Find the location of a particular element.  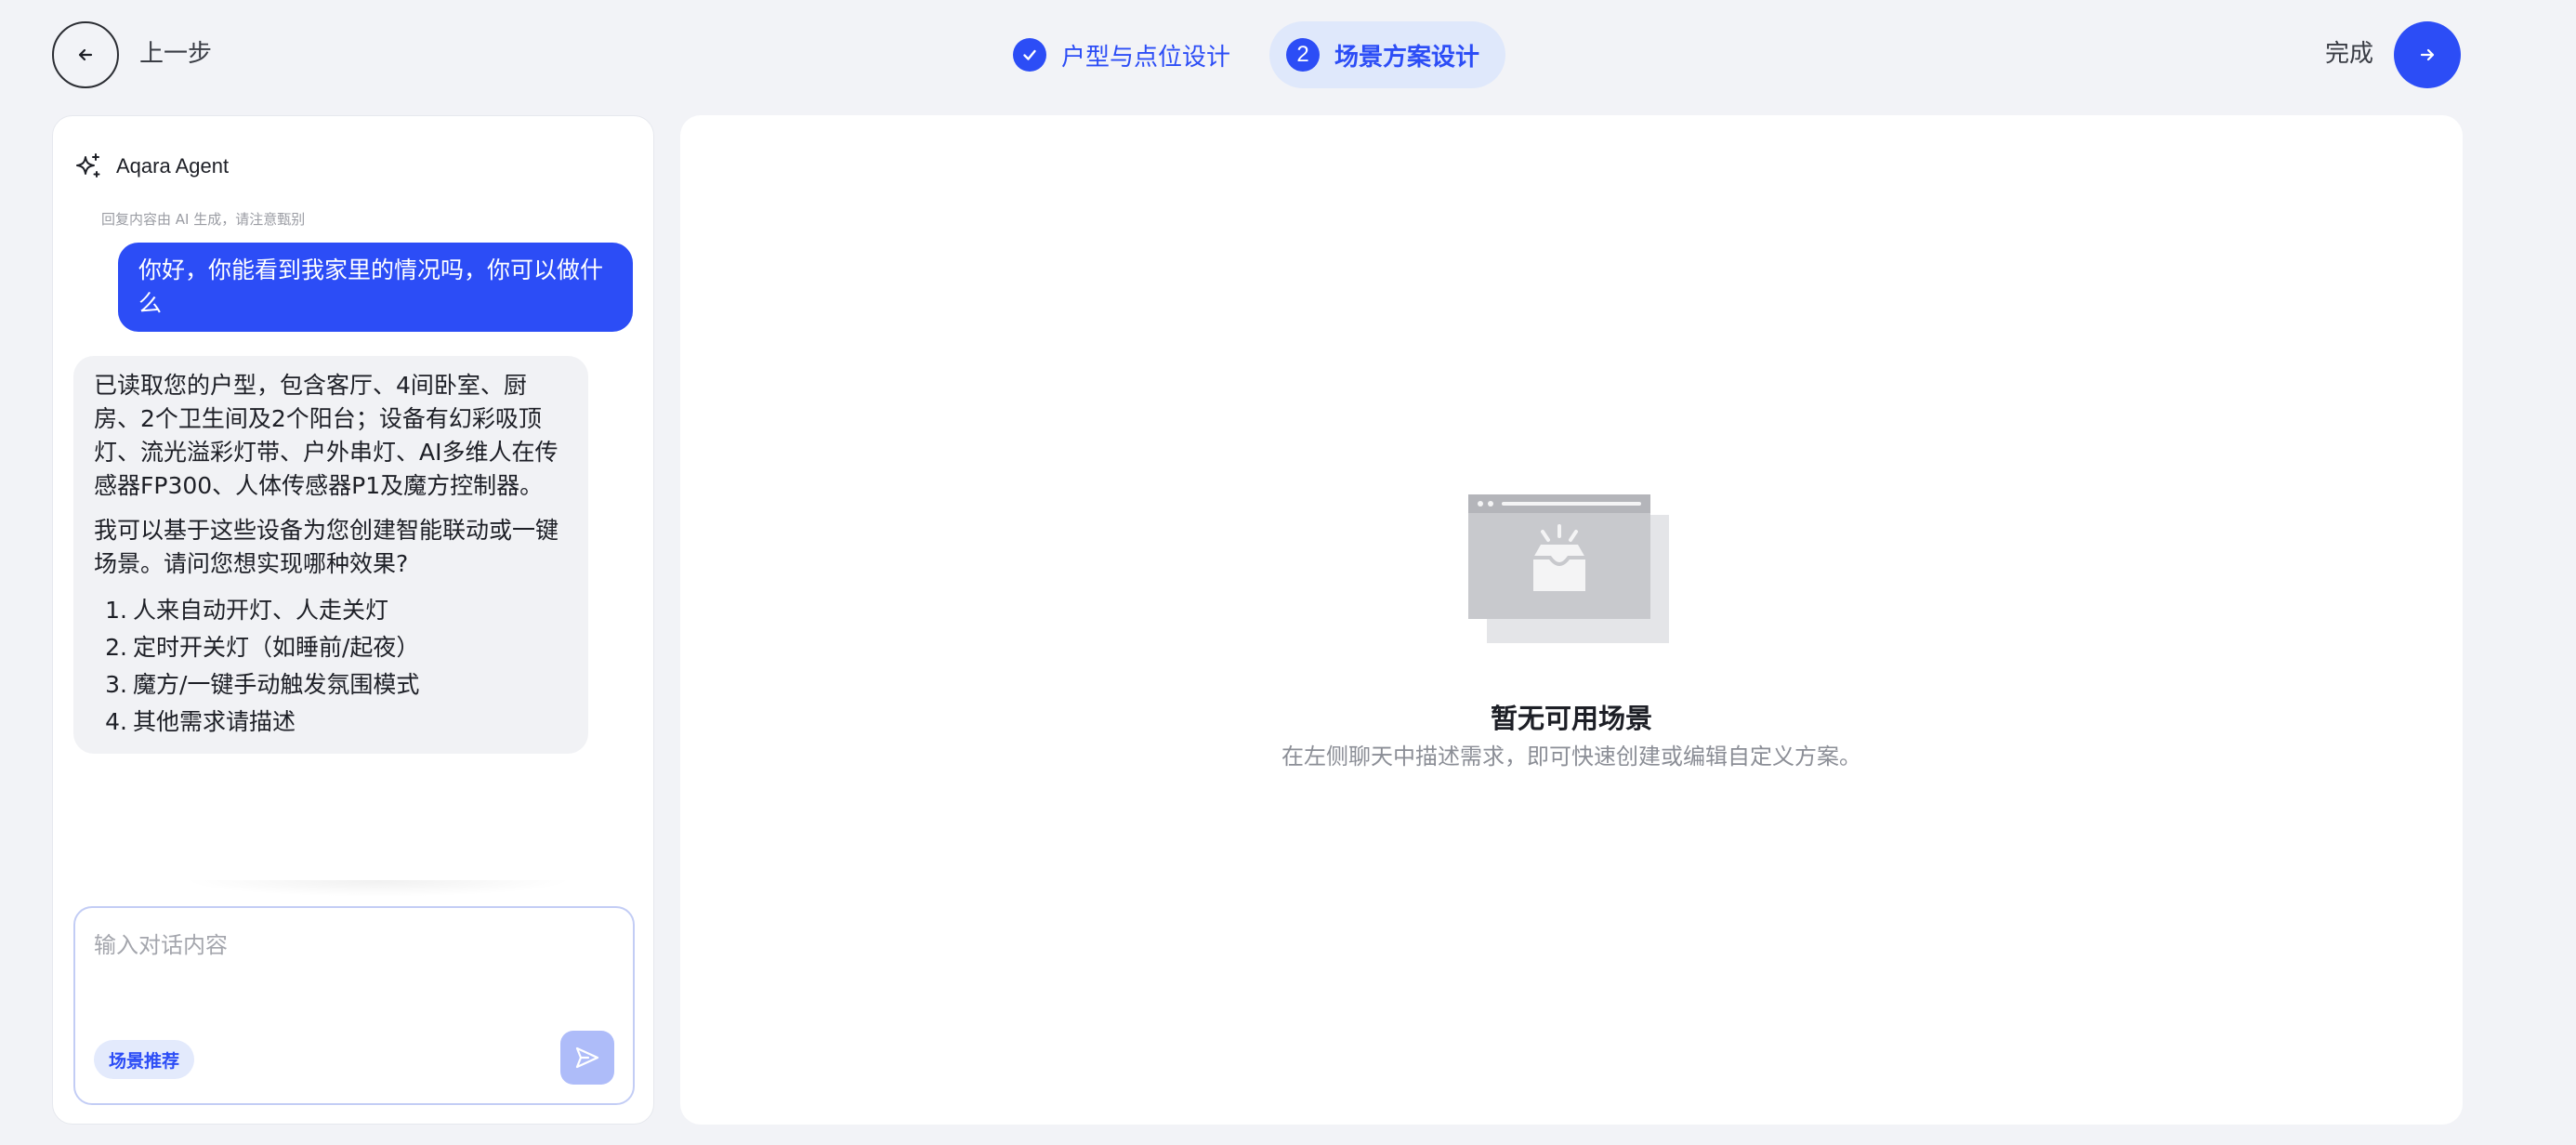

back-label: 上一步 is located at coordinates (175, 54).